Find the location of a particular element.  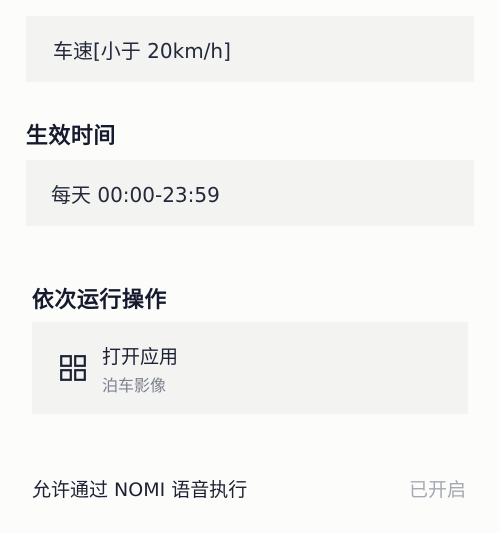

effective-time-value: 每天 00:00-23:59 is located at coordinates (135, 194).